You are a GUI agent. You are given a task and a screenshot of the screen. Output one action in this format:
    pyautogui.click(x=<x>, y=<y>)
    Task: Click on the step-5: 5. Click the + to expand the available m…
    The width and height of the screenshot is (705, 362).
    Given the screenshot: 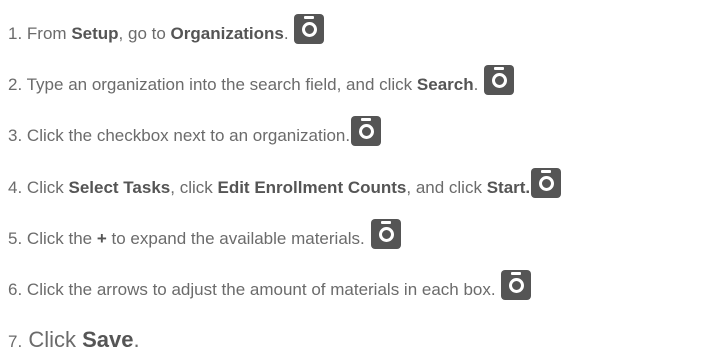 What is the action you would take?
    pyautogui.click(x=204, y=234)
    